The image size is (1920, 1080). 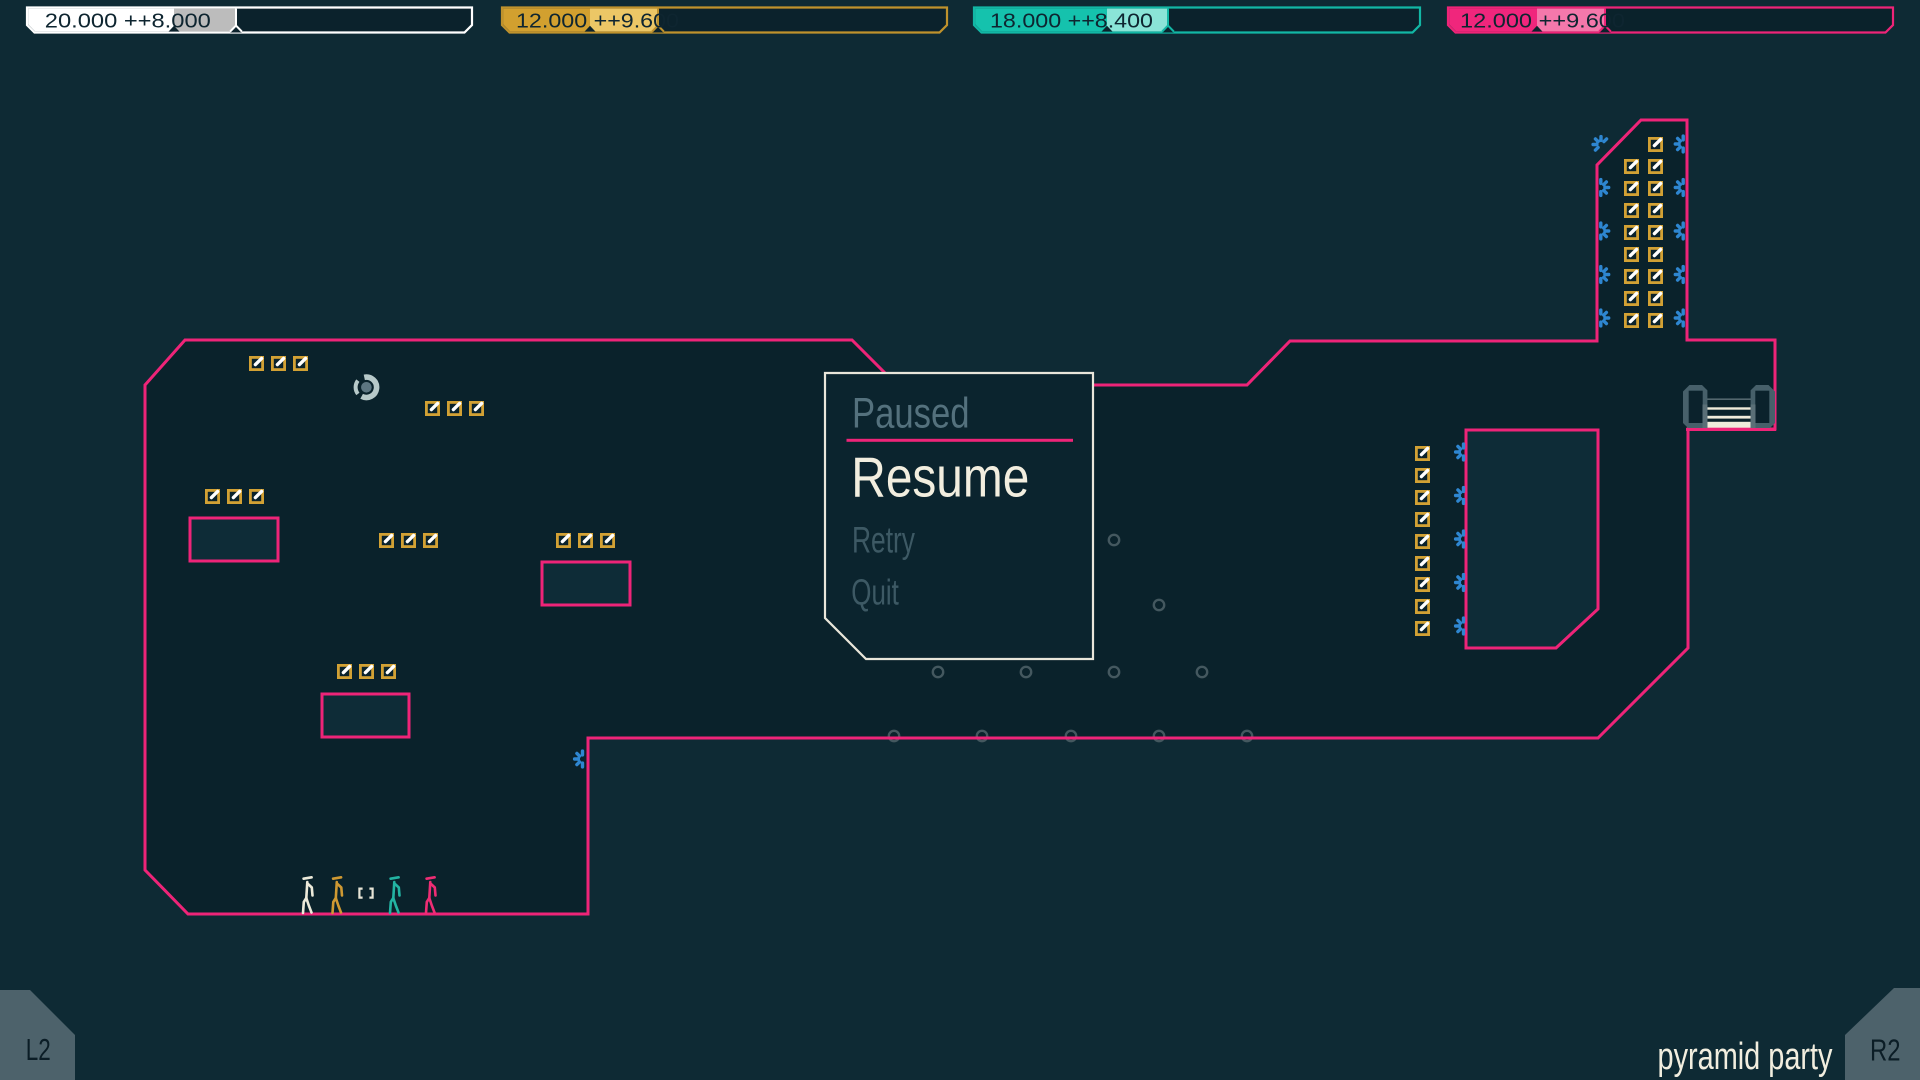 I want to click on svg-text: 20.000 ++8.000, so click(x=128, y=21).